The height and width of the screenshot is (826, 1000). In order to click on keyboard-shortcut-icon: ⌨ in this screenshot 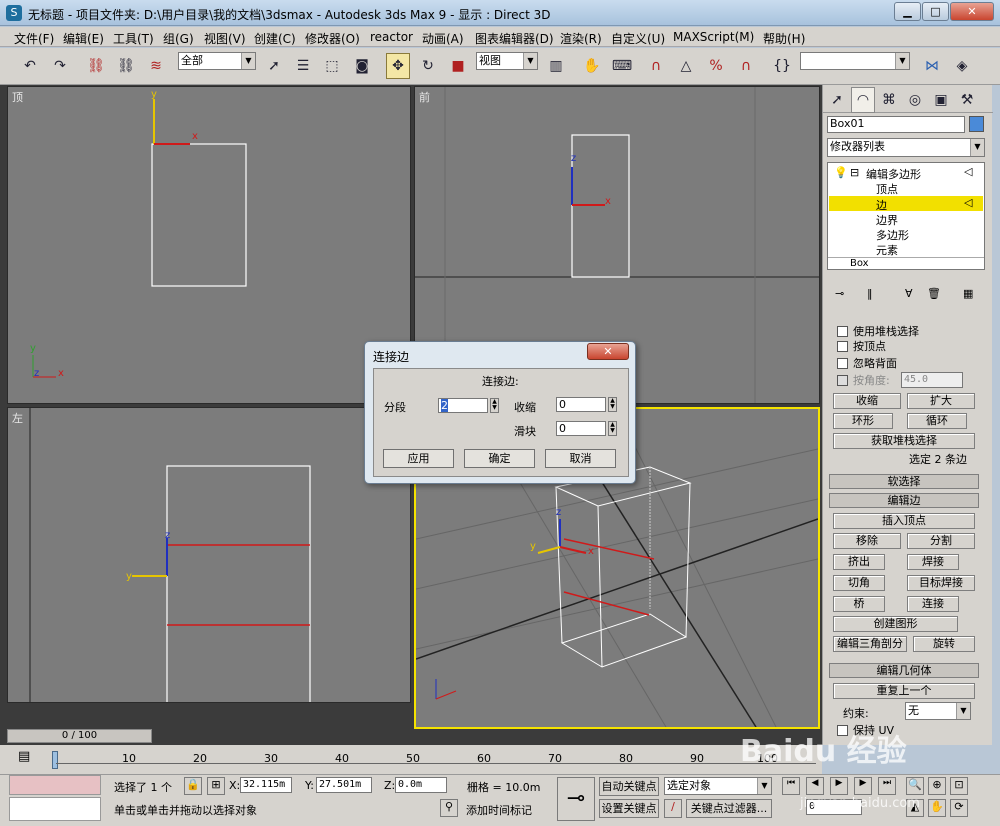, I will do `click(622, 66)`.